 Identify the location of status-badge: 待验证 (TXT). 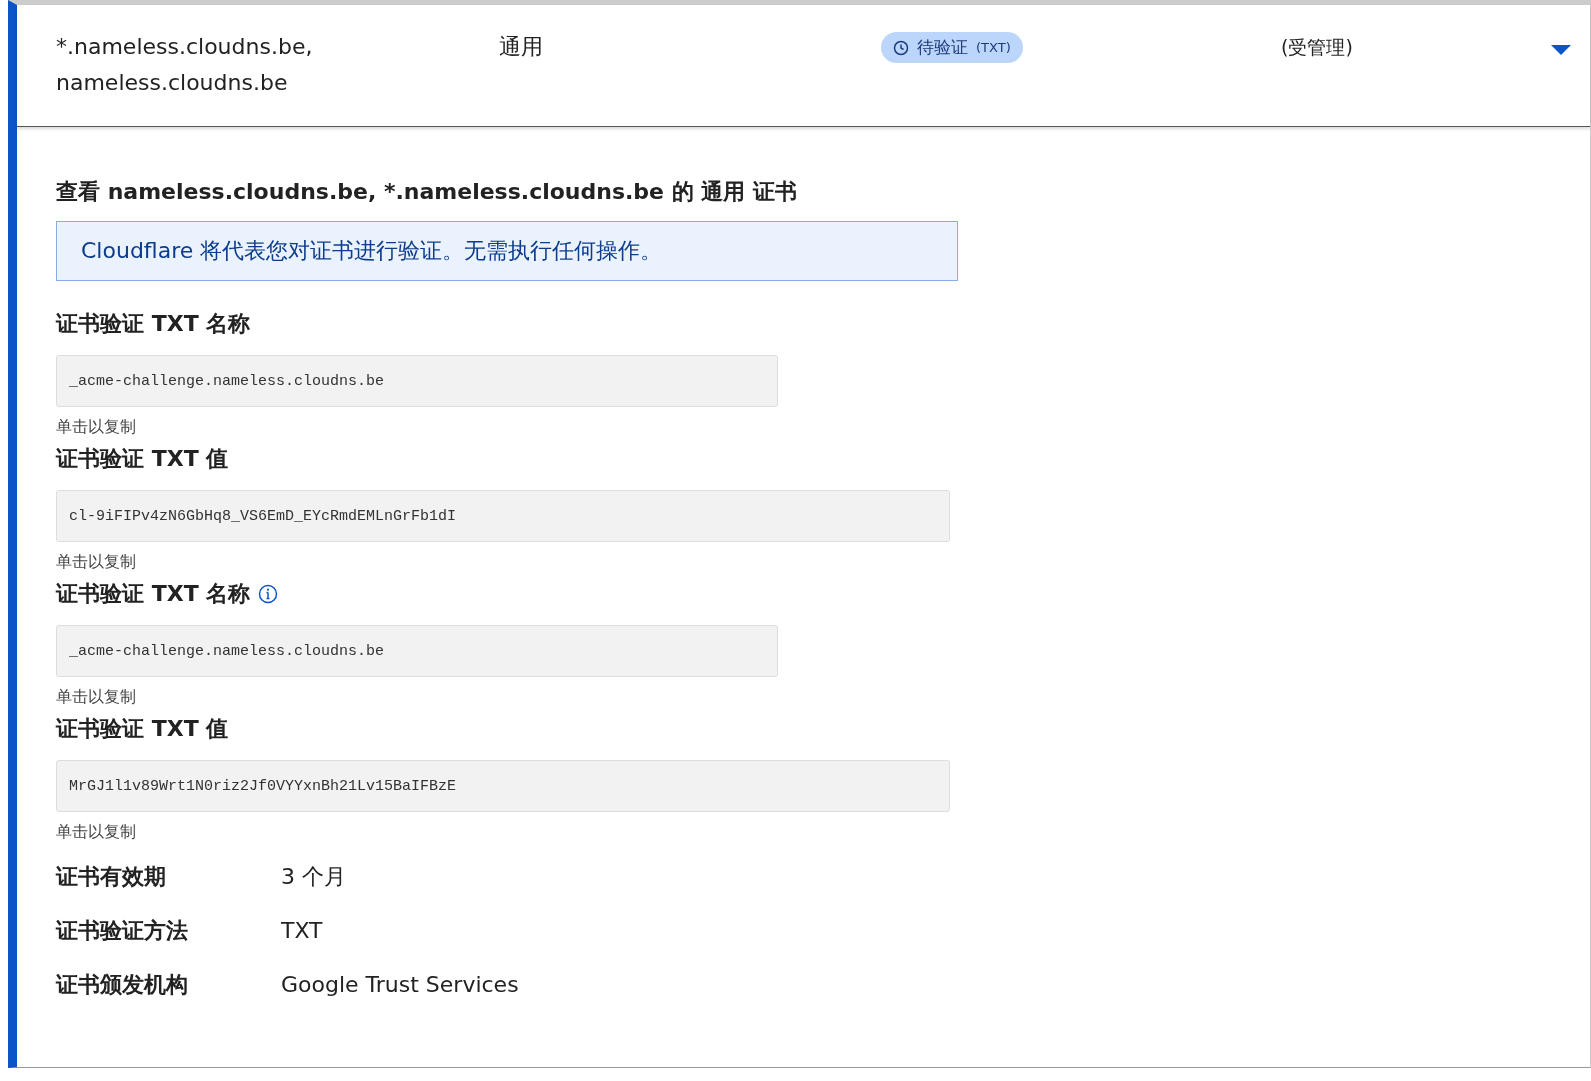
(952, 47).